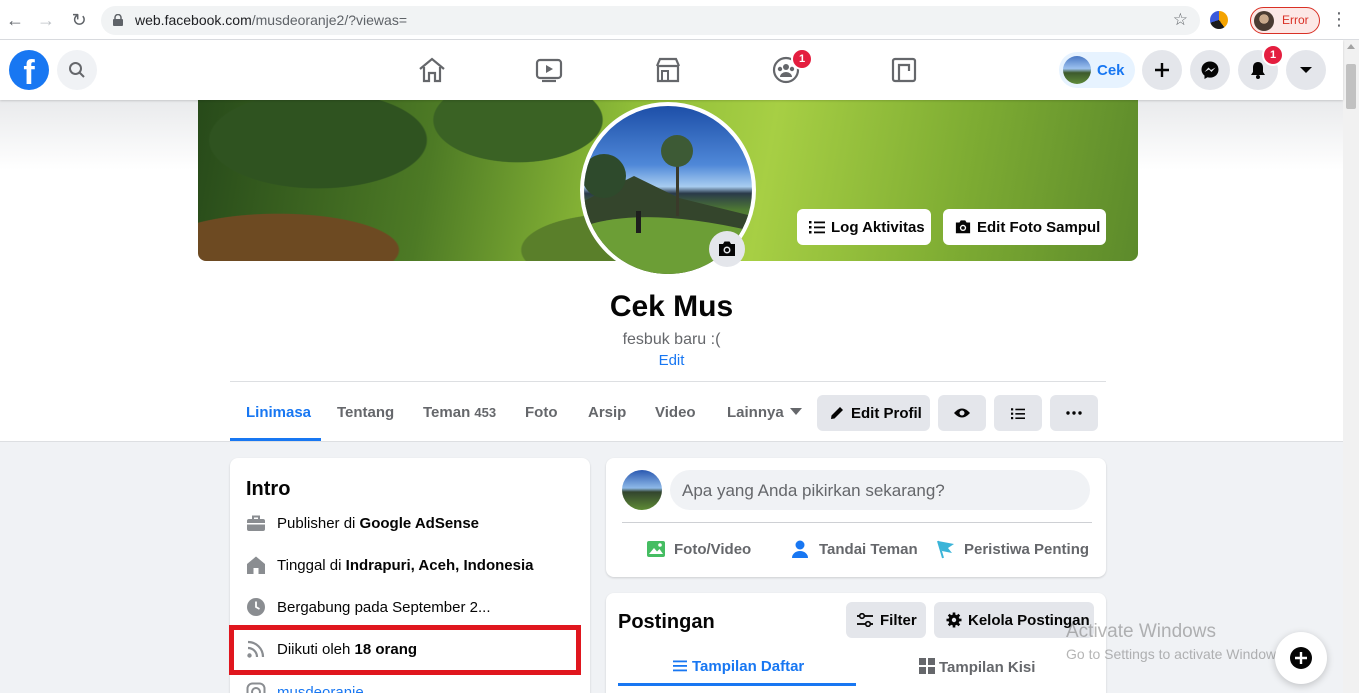  What do you see at coordinates (954, 620) in the screenshot?
I see `gear-icon` at bounding box center [954, 620].